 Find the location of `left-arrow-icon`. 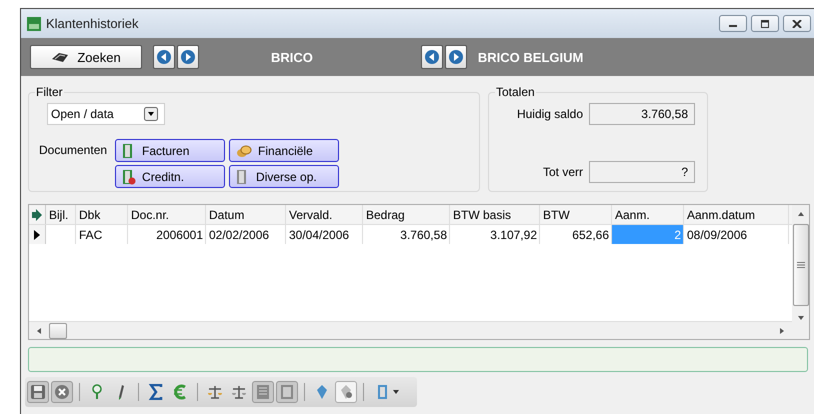

left-arrow-icon is located at coordinates (39, 330).